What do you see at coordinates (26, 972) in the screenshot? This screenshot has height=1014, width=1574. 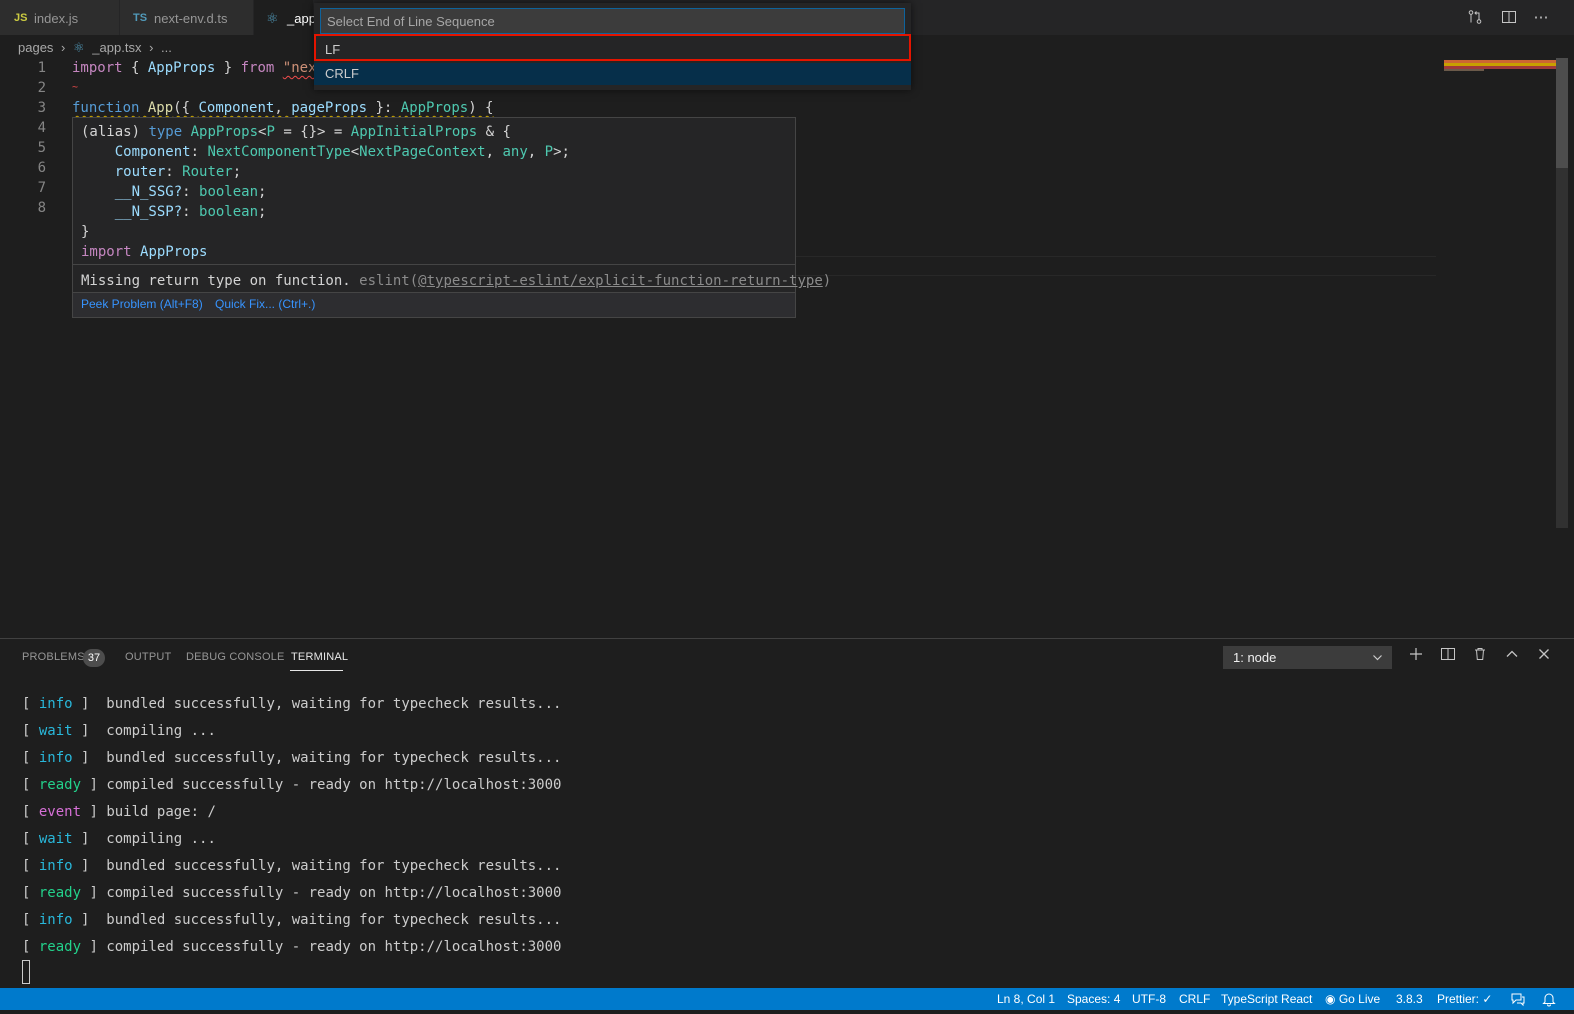 I see `terminal-cursor` at bounding box center [26, 972].